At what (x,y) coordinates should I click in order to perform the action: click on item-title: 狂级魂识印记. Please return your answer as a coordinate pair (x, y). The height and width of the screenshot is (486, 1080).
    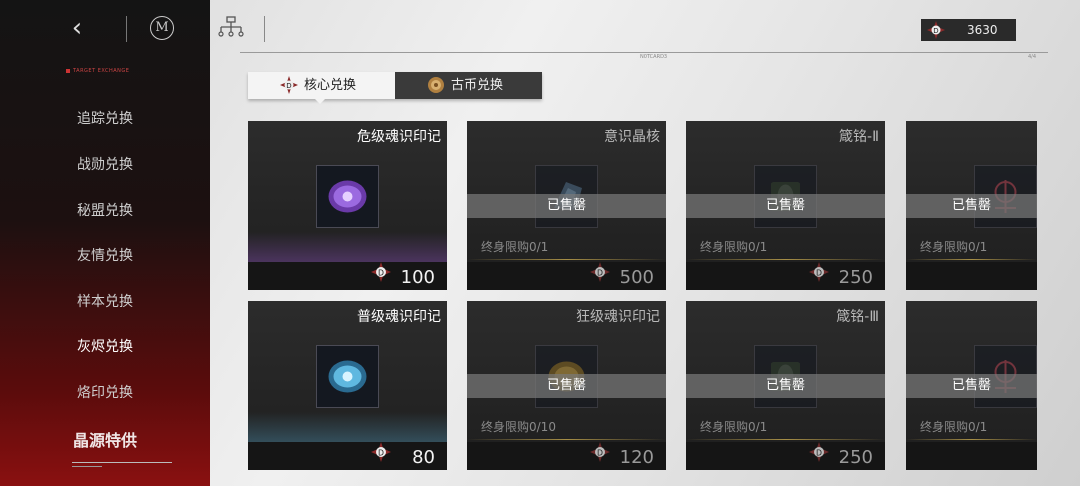
    Looking at the image, I should click on (618, 317).